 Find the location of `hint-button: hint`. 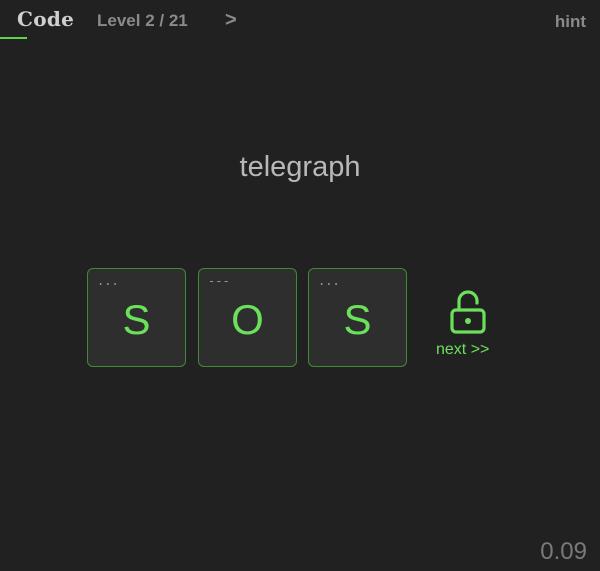

hint-button: hint is located at coordinates (570, 22).